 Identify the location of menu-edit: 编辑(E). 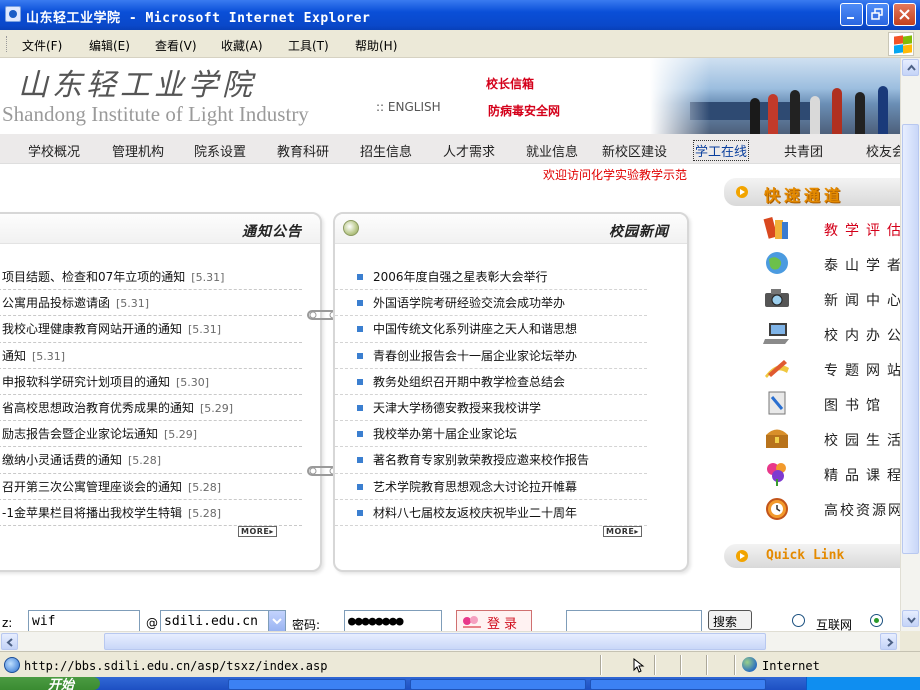
(109, 45).